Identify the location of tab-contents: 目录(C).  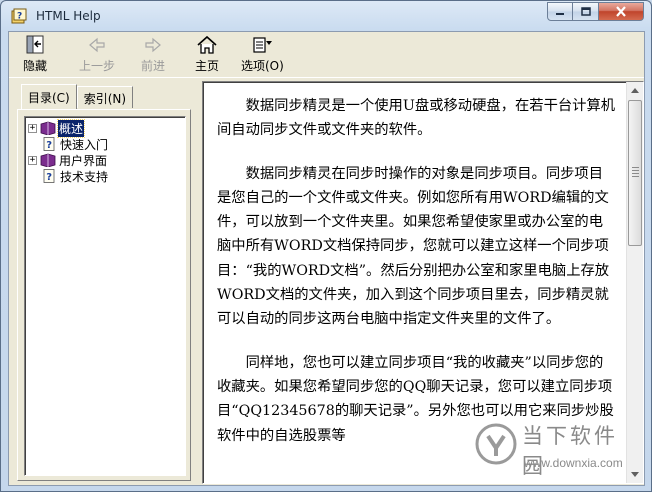
(49, 96).